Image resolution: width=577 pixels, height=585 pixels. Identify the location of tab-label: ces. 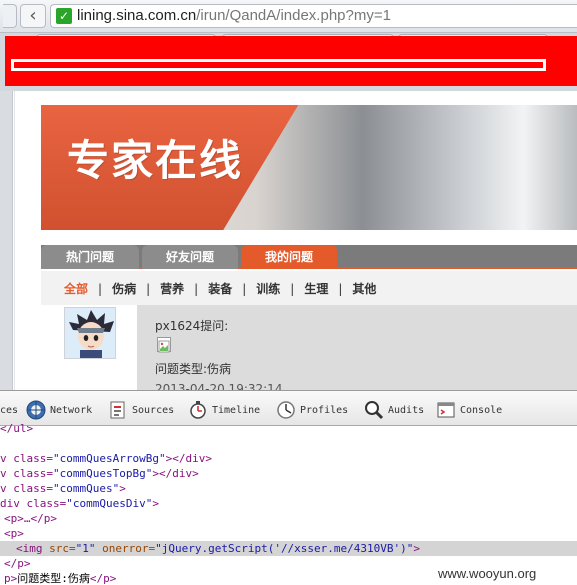
(9, 410).